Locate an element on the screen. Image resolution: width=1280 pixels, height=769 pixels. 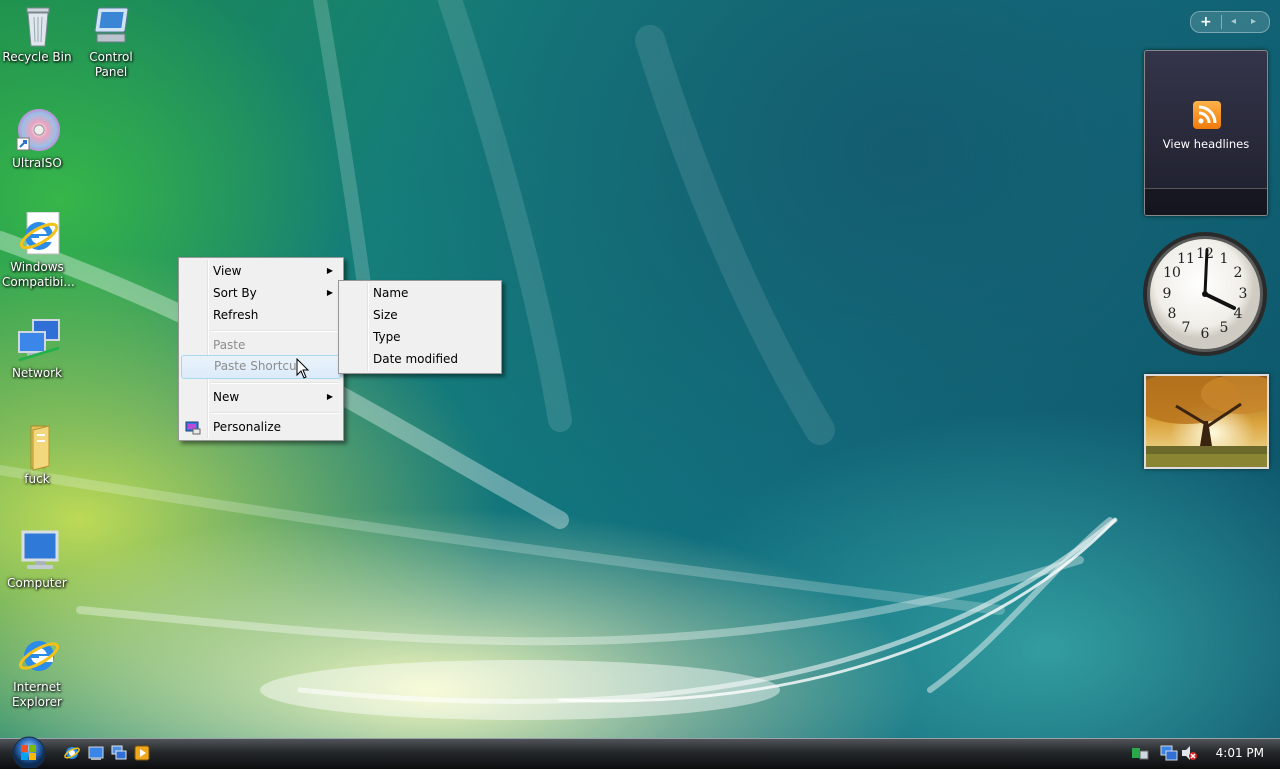
menu-item-personalize: Personalize is located at coordinates (261, 427).